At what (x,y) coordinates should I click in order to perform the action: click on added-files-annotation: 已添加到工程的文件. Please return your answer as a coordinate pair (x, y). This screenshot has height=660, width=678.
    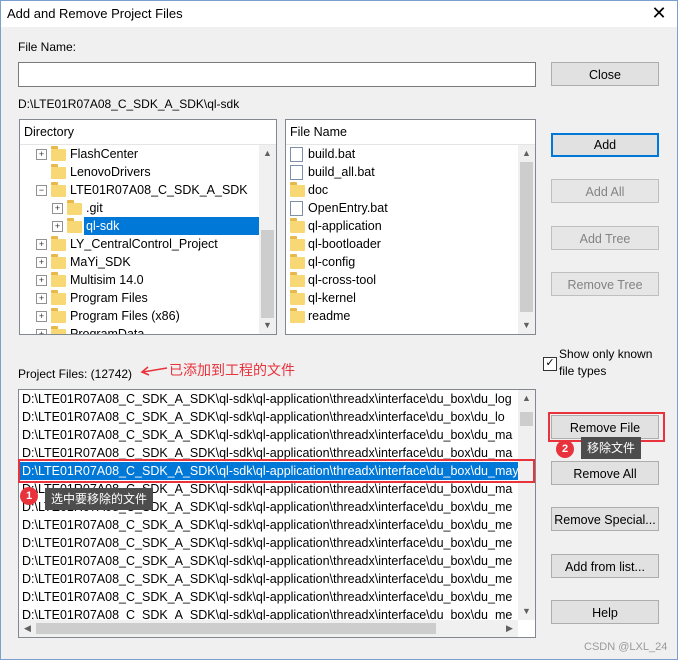
    Looking at the image, I should click on (232, 370).